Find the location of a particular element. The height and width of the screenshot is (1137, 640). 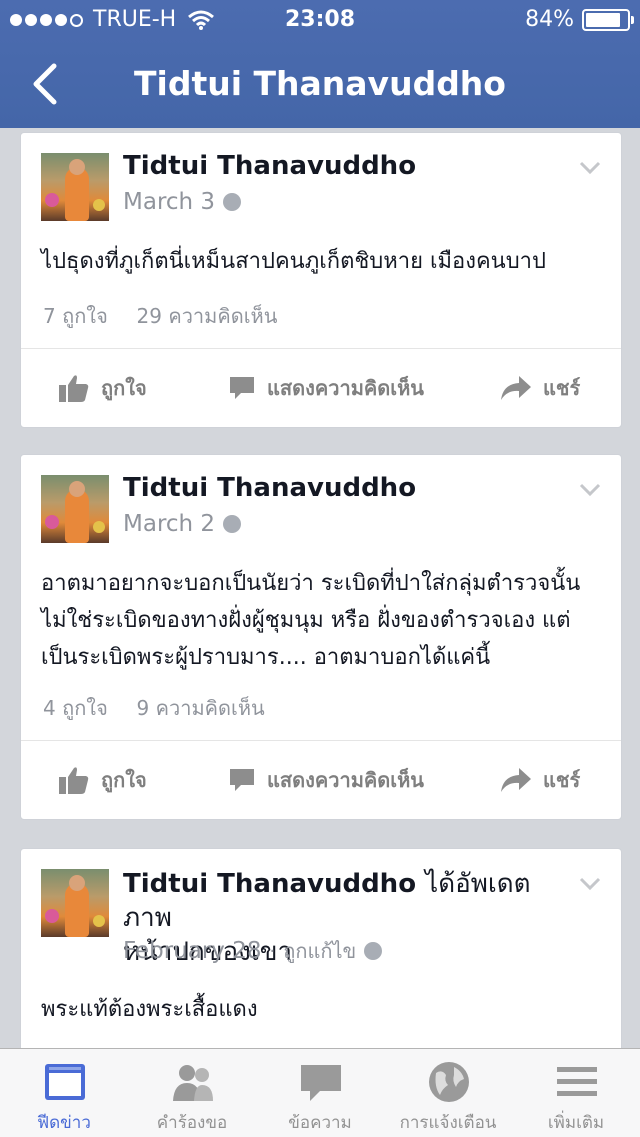

post-text: พระแท้ต้องพระเสื้อแดง is located at coordinates (149, 1009).